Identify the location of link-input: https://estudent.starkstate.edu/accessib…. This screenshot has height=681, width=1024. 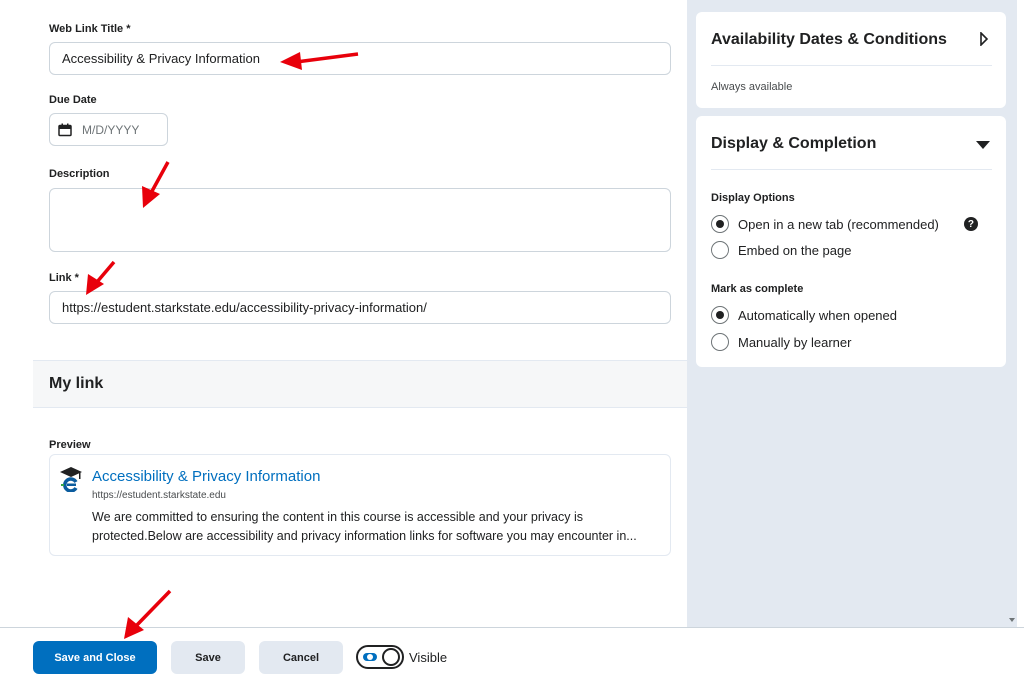
(360, 307).